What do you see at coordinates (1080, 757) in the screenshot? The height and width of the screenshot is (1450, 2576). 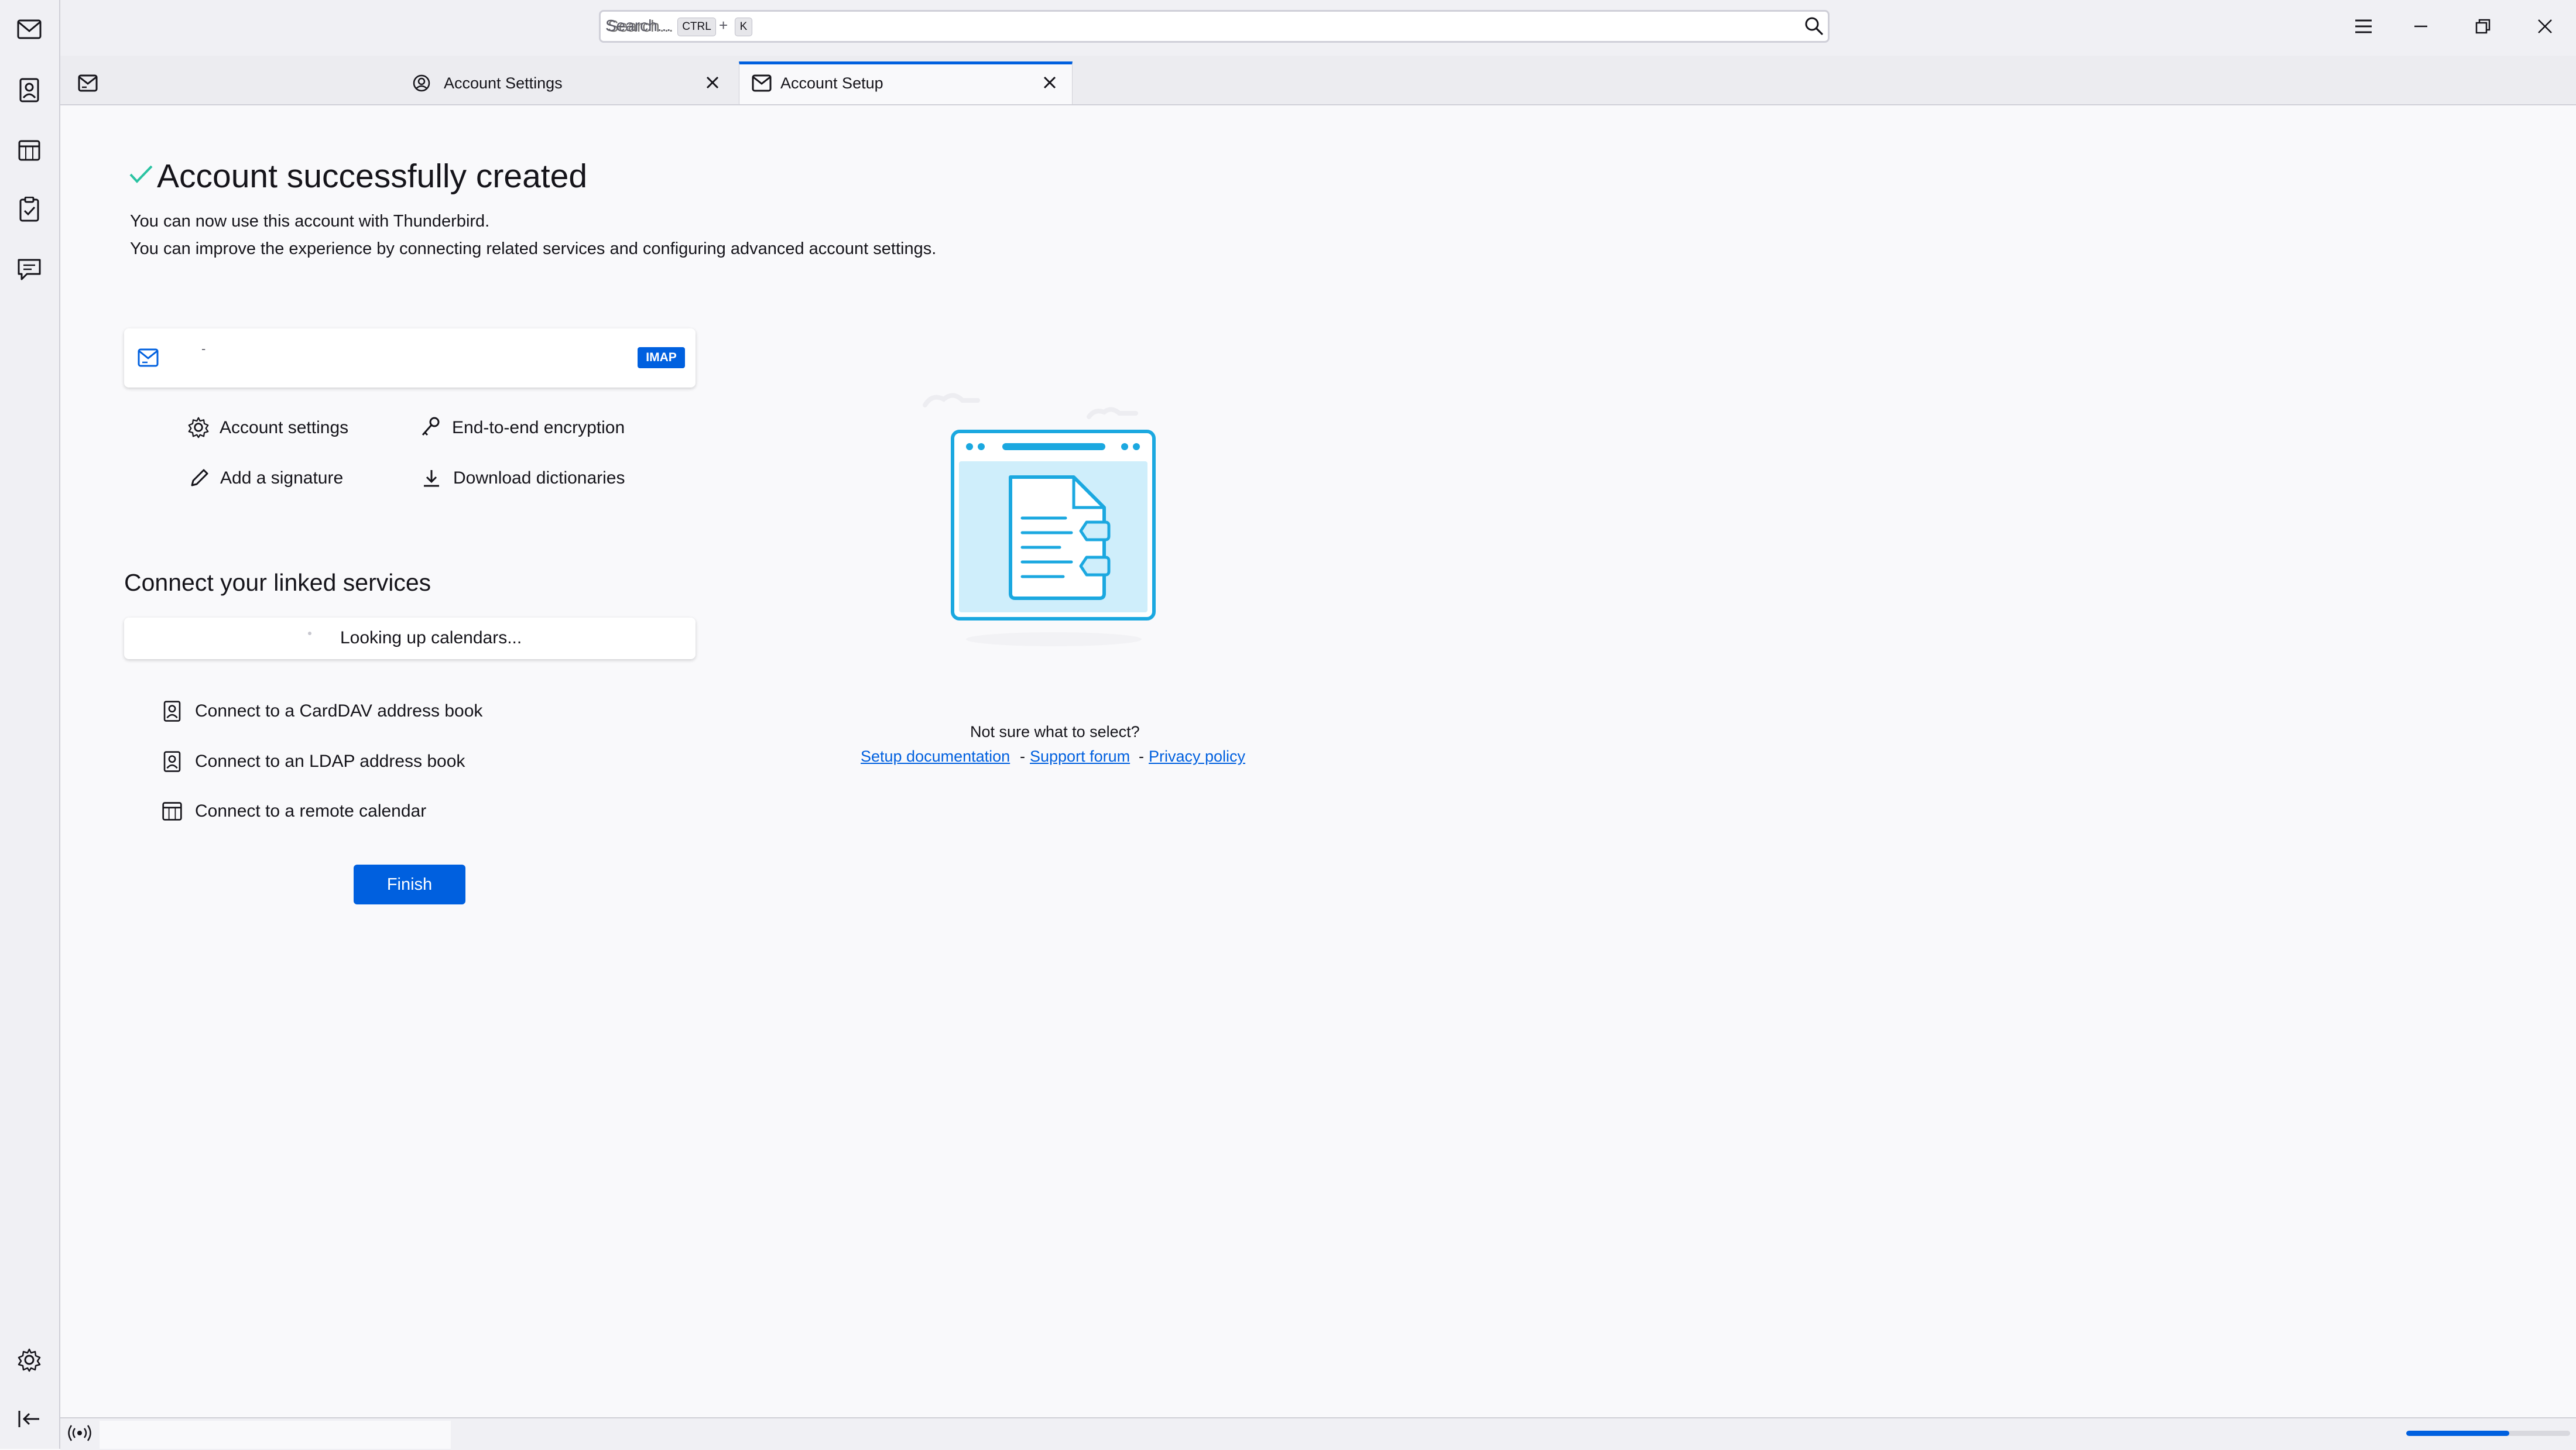 I see `support-forum-link: Support forum` at bounding box center [1080, 757].